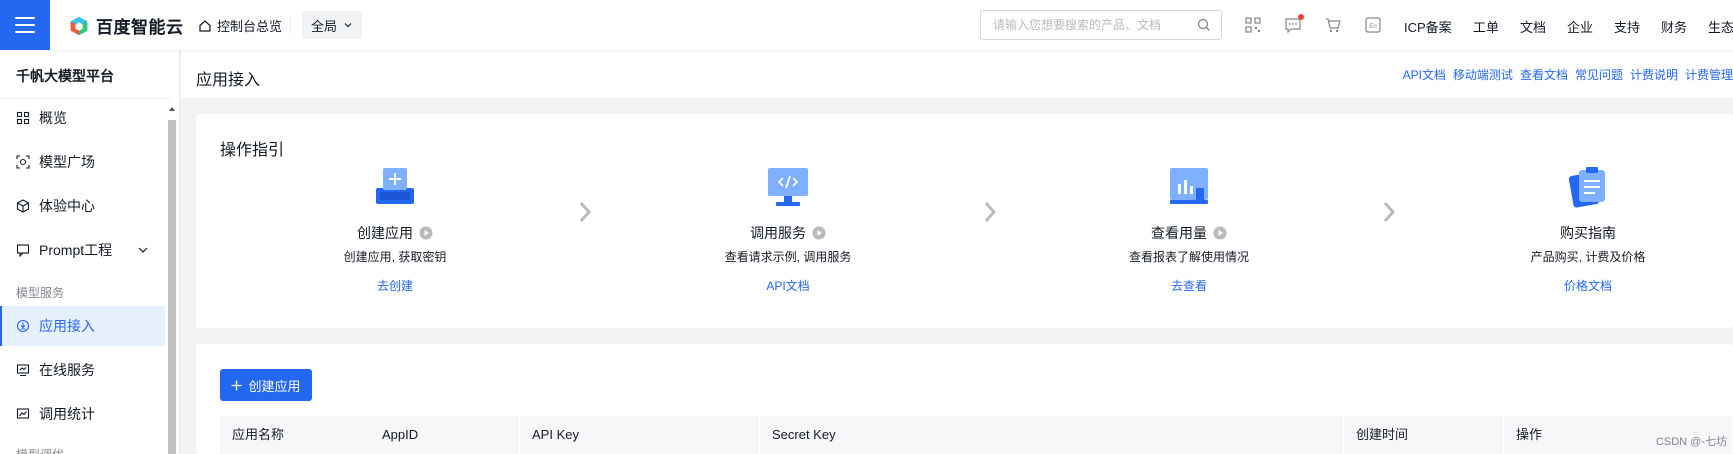 Image resolution: width=1733 pixels, height=454 pixels. I want to click on guide-step-view-usage: 查看用量 查看报表了解使用情况 去查看, so click(1189, 229).